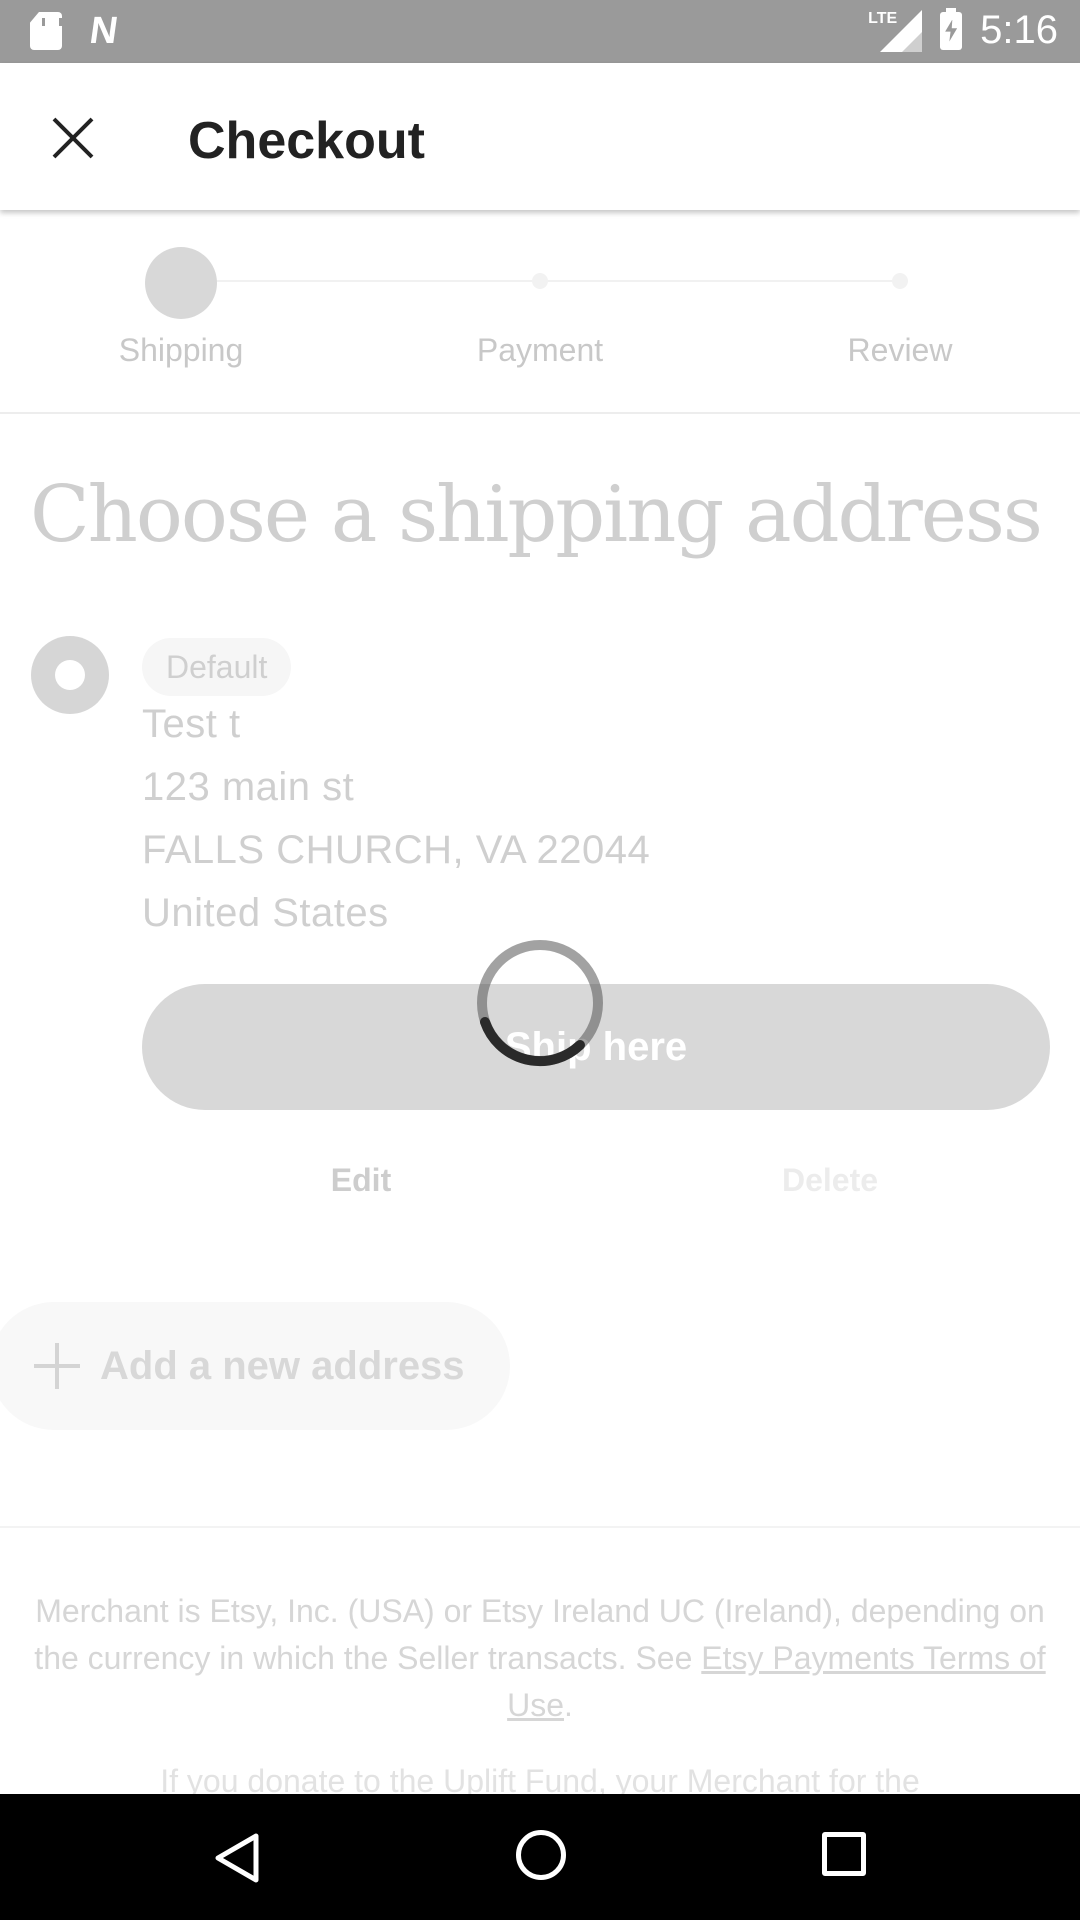  What do you see at coordinates (900, 350) in the screenshot?
I see `step-label-review: Review` at bounding box center [900, 350].